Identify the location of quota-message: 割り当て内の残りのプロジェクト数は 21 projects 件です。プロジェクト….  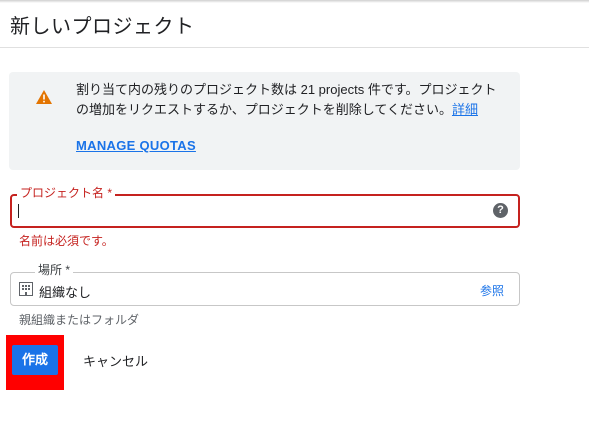
(291, 100).